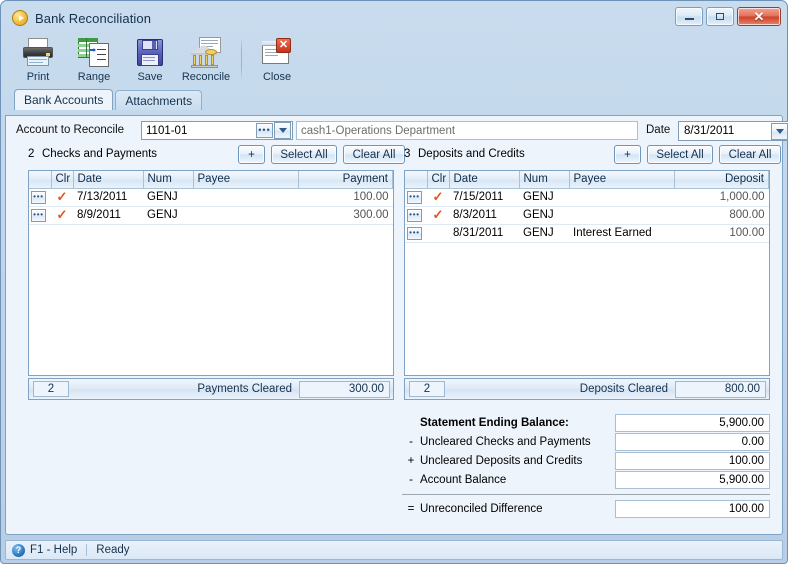  What do you see at coordinates (720, 16) in the screenshot?
I see `maximize-button` at bounding box center [720, 16].